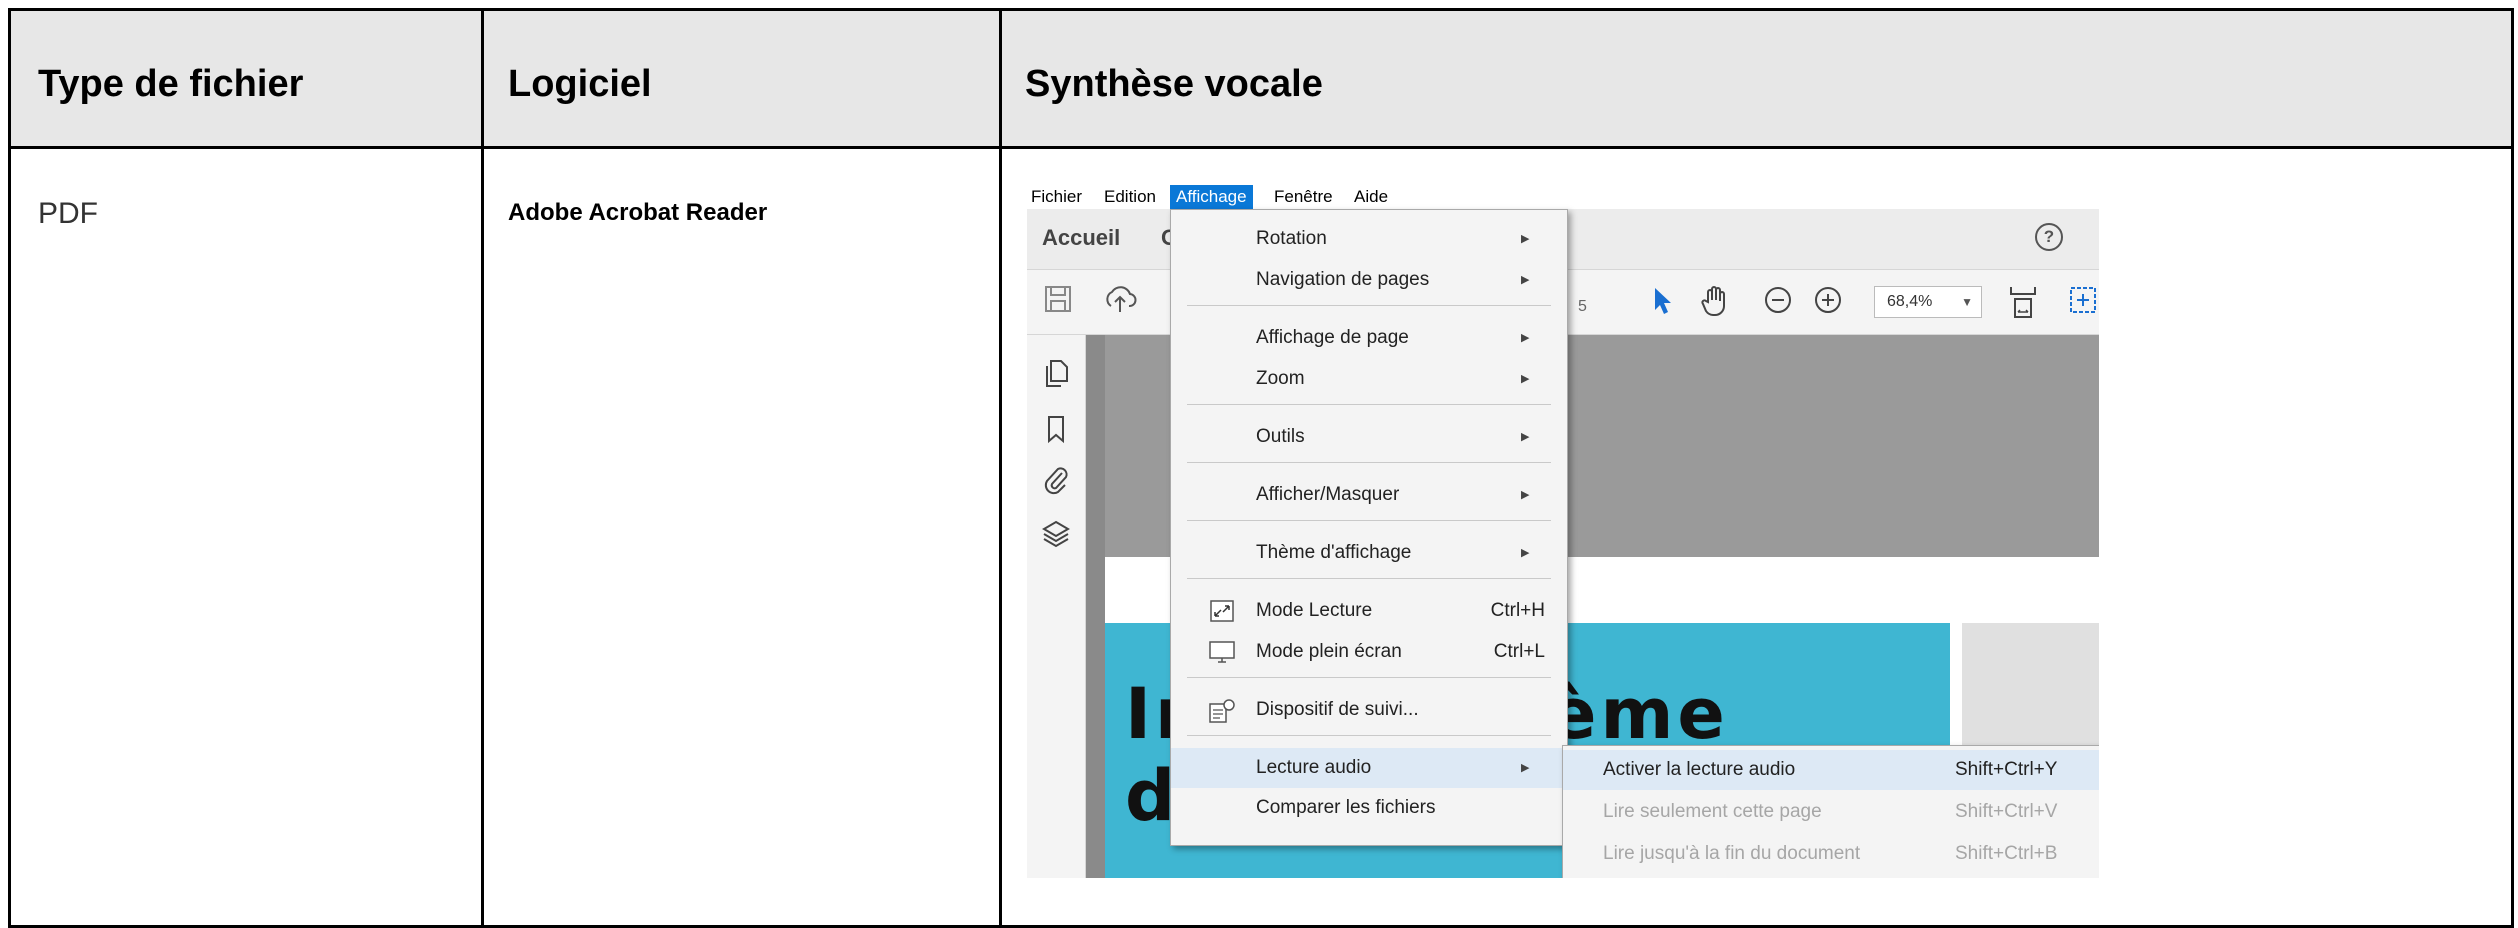 The width and height of the screenshot is (2518, 928). Describe the element at coordinates (1174, 84) in the screenshot. I see `header-text-to-speech: Synthèse vocale` at that location.